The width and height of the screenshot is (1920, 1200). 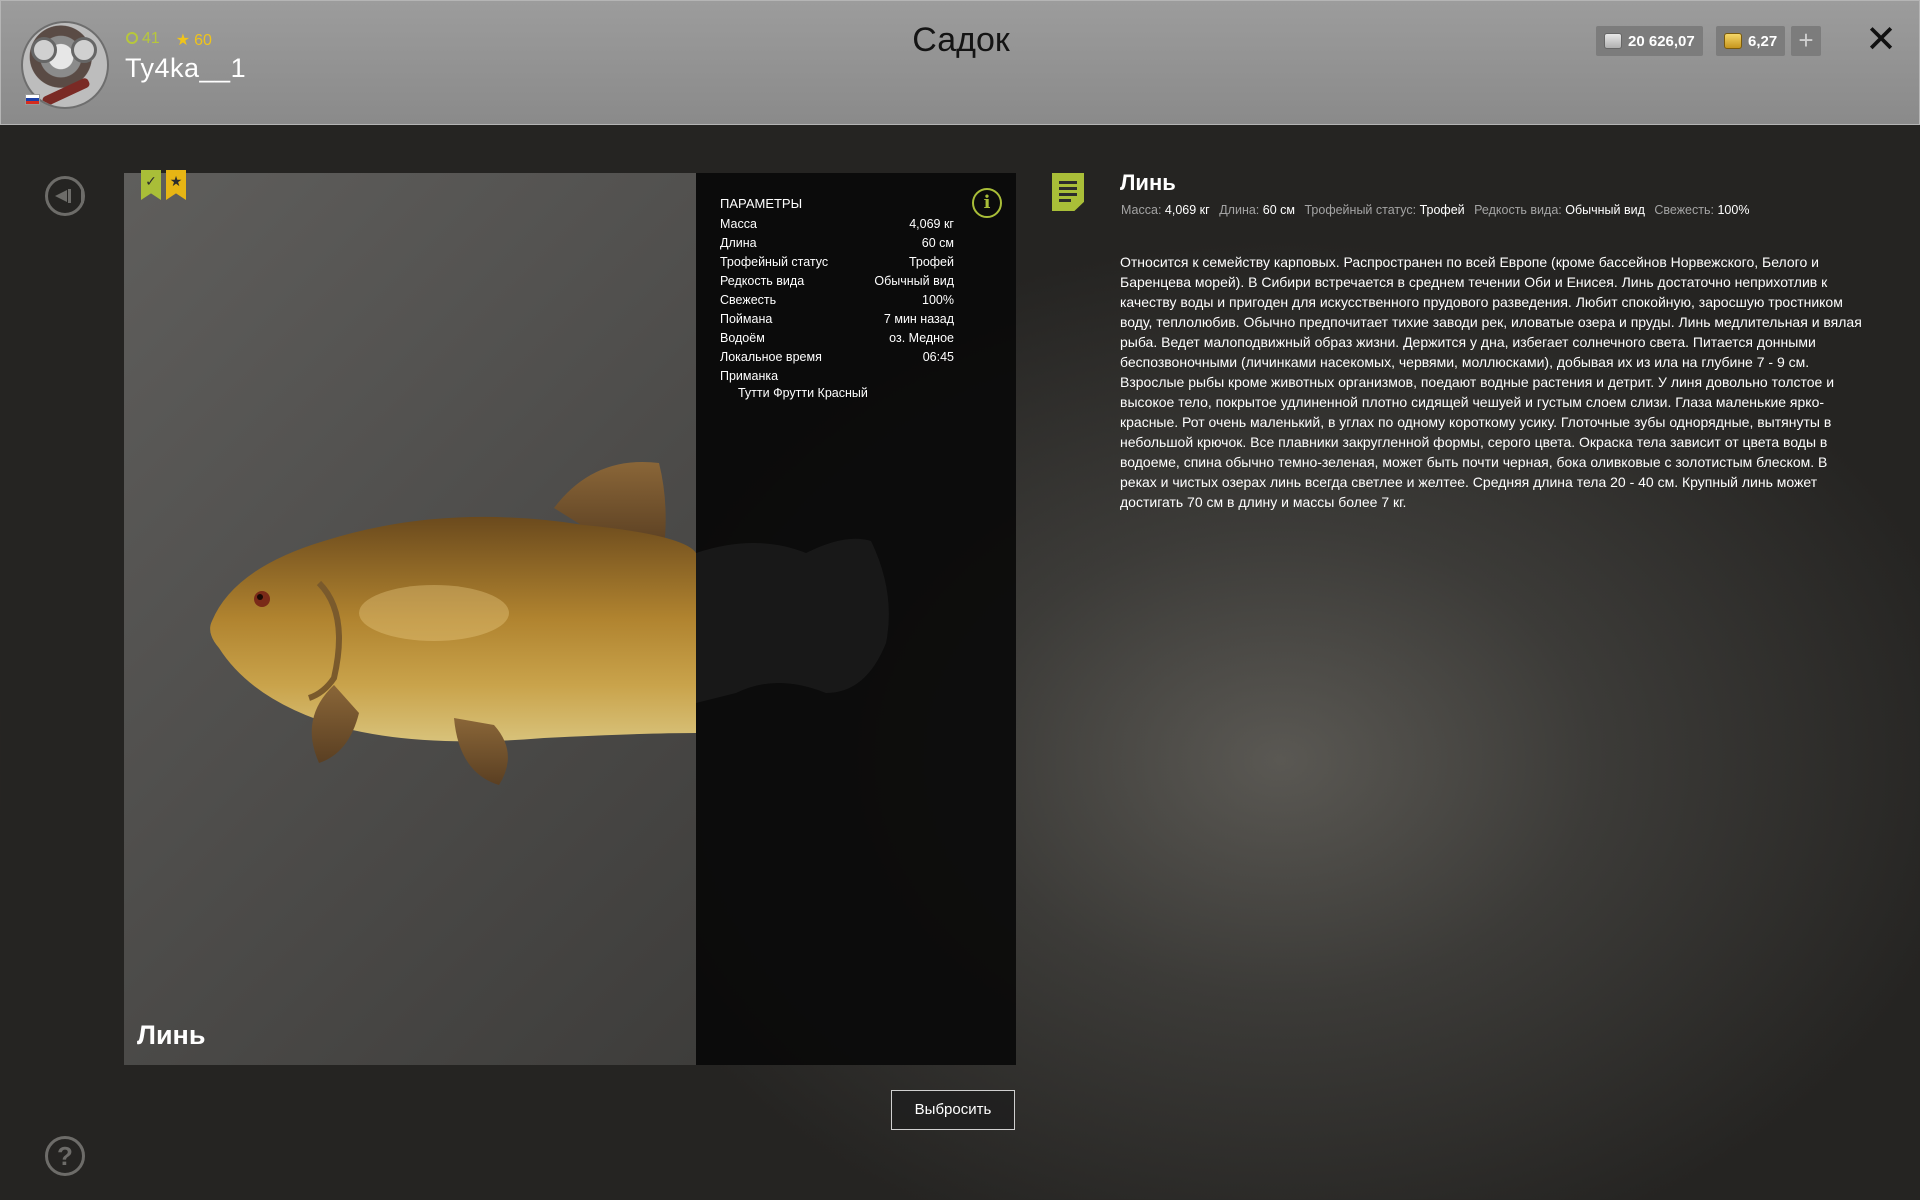 What do you see at coordinates (1239, 210) in the screenshot?
I see `meta-label: Длина:` at bounding box center [1239, 210].